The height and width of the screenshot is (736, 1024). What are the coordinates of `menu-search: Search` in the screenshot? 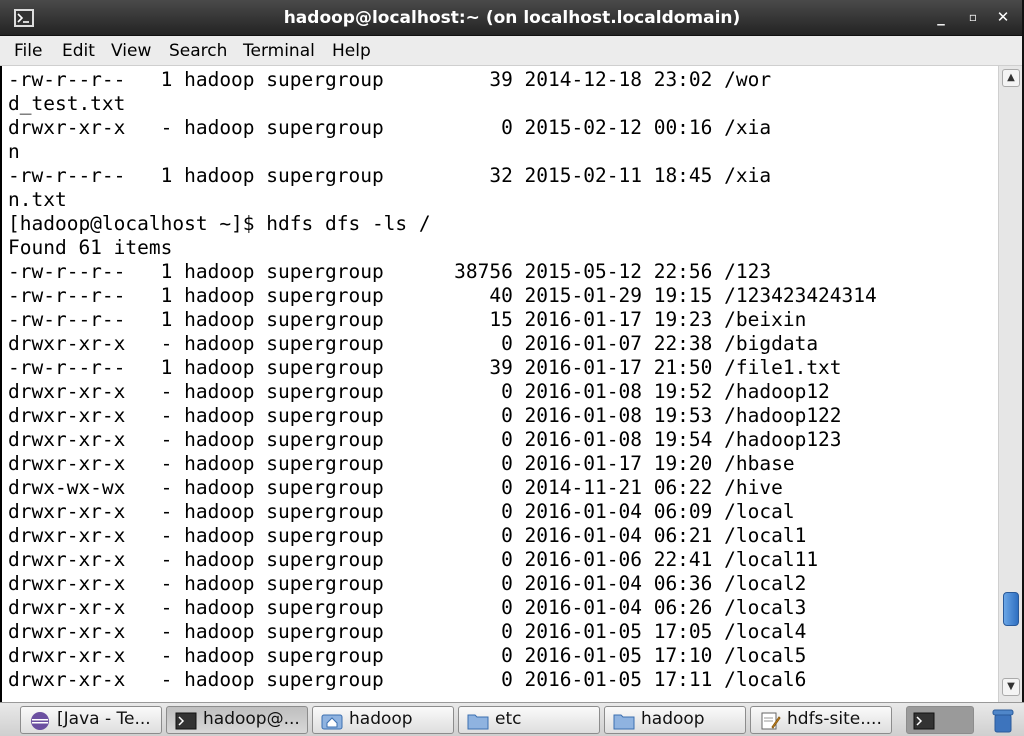 It's located at (198, 51).